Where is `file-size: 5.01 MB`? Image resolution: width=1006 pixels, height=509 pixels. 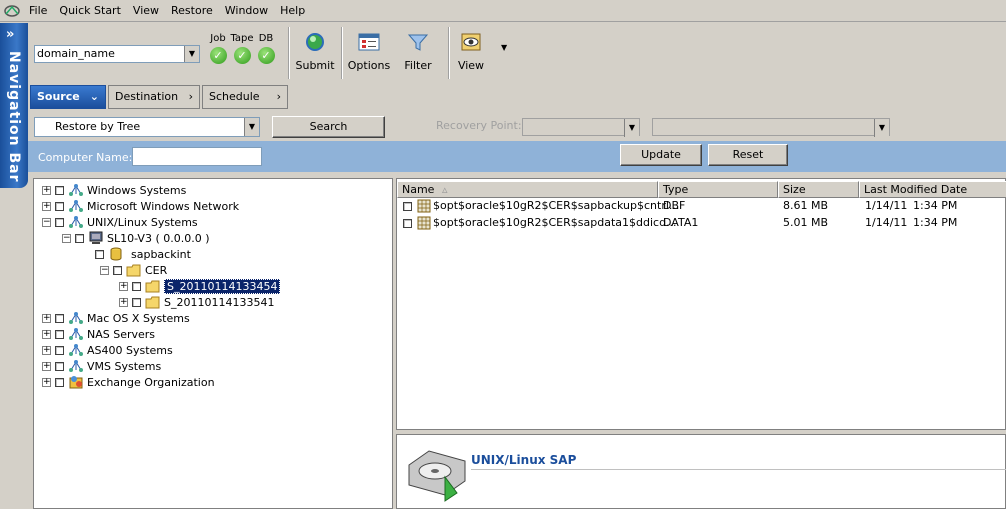 file-size: 5.01 MB is located at coordinates (806, 222).